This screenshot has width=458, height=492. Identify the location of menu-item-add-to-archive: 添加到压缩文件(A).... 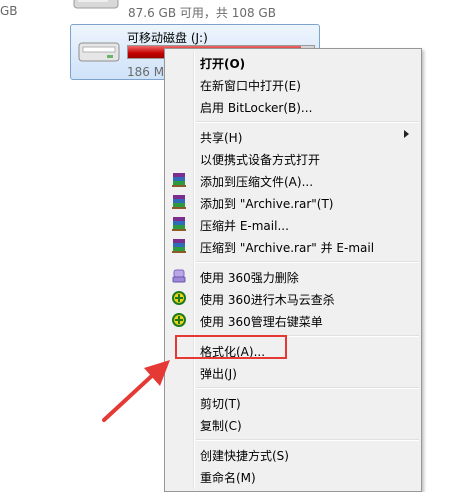
(293, 180).